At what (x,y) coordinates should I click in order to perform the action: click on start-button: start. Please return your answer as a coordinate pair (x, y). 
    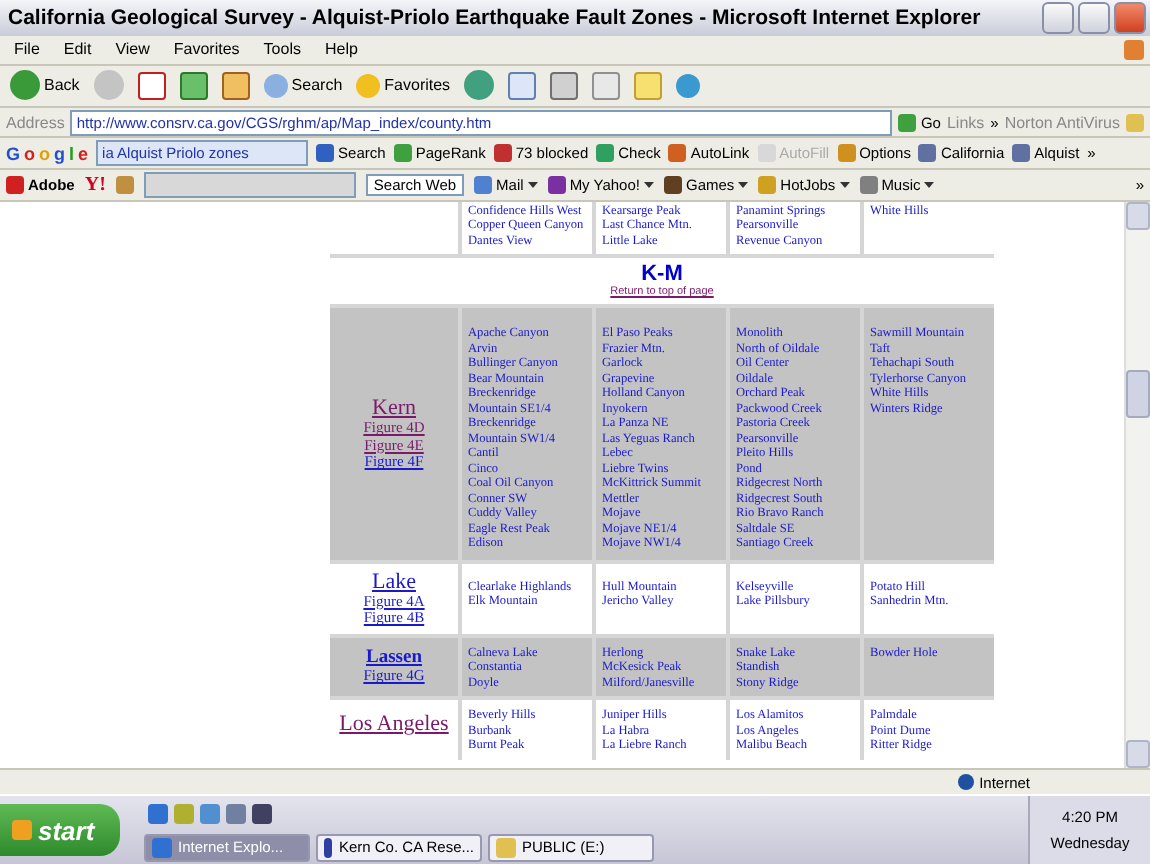
    Looking at the image, I should click on (60, 830).